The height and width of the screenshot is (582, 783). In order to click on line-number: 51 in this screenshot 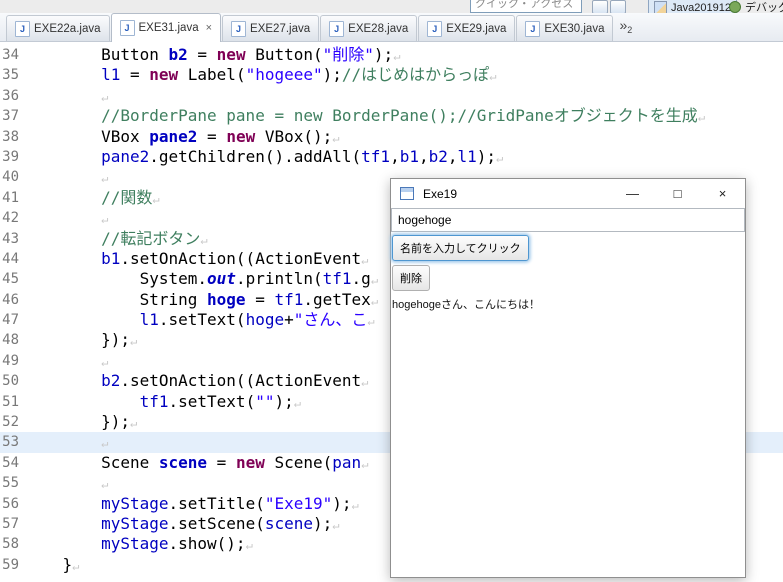, I will do `click(10, 401)`.